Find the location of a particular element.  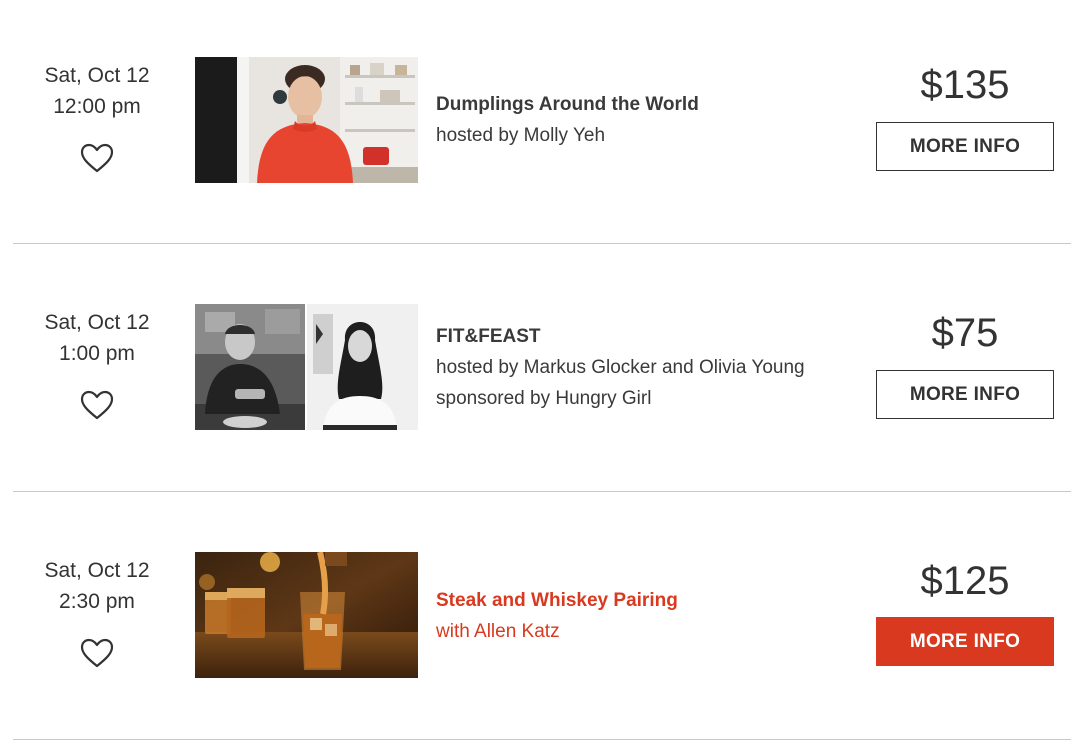

event-time: 12:00 pm is located at coordinates (97, 106).